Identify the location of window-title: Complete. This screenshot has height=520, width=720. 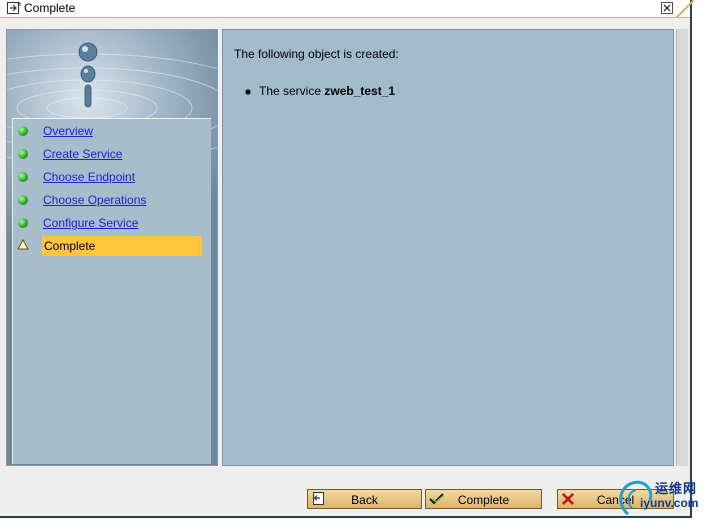
(50, 8).